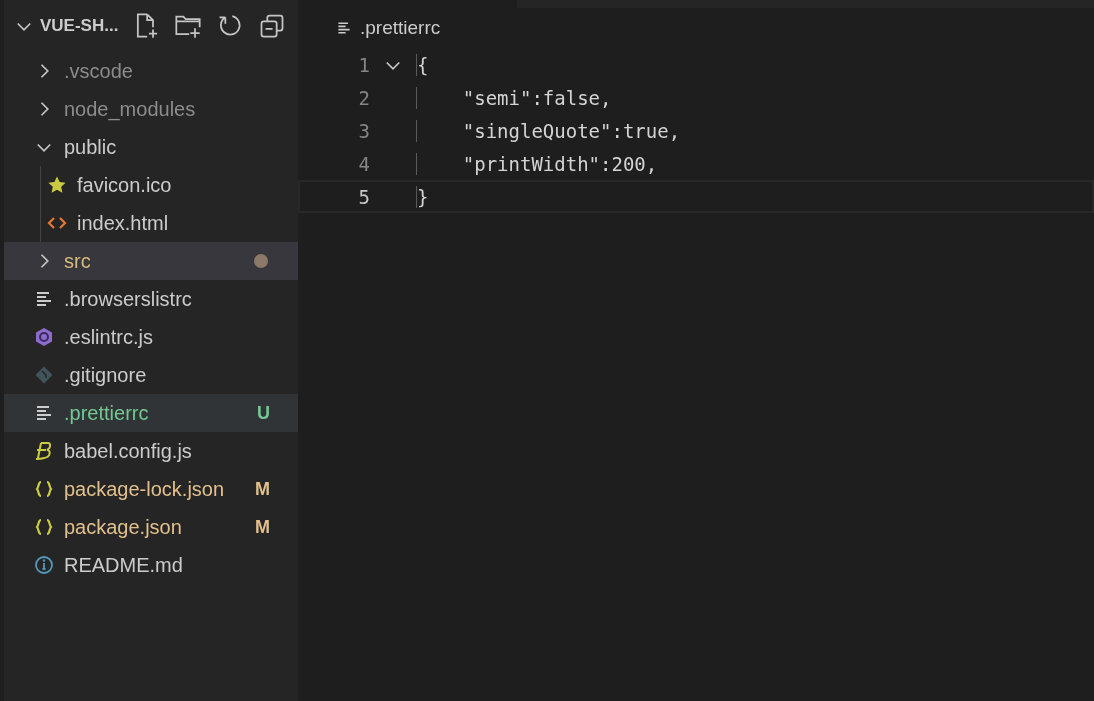 The height and width of the screenshot is (701, 1094). I want to click on git-diamond-icon, so click(44, 375).